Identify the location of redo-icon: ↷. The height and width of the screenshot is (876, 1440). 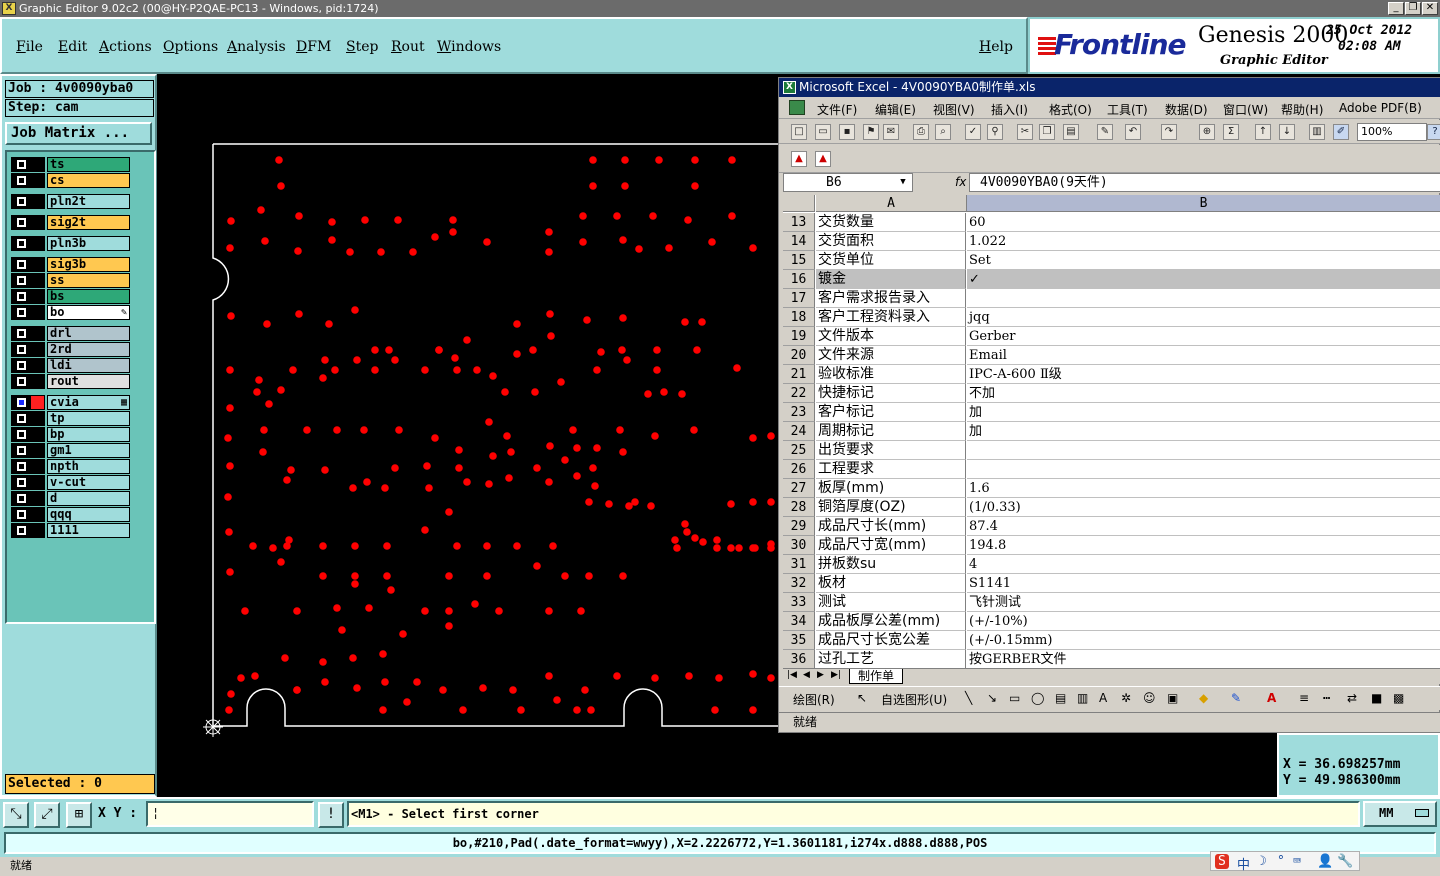
(1169, 132).